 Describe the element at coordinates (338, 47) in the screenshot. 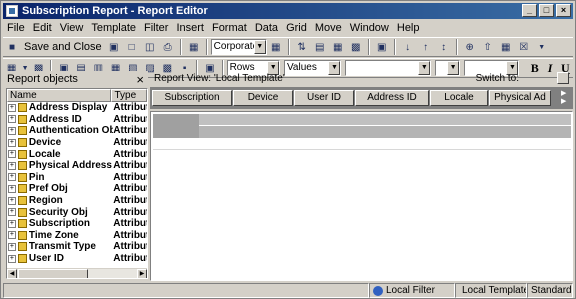

I see `grid-view-icon: ▦` at that location.